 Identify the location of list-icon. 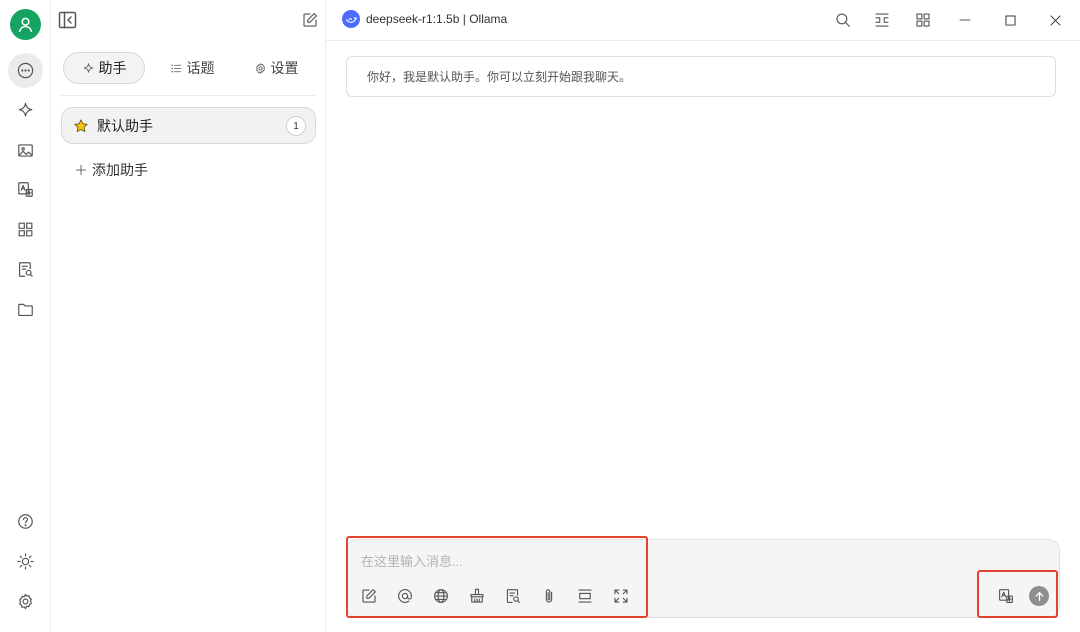
(175, 68).